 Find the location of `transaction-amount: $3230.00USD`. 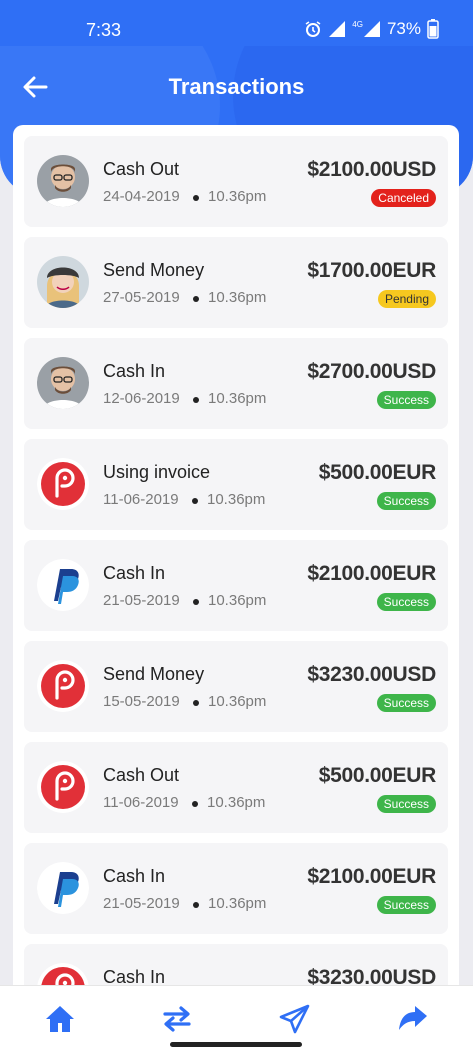

transaction-amount: $3230.00USD is located at coordinates (371, 674).